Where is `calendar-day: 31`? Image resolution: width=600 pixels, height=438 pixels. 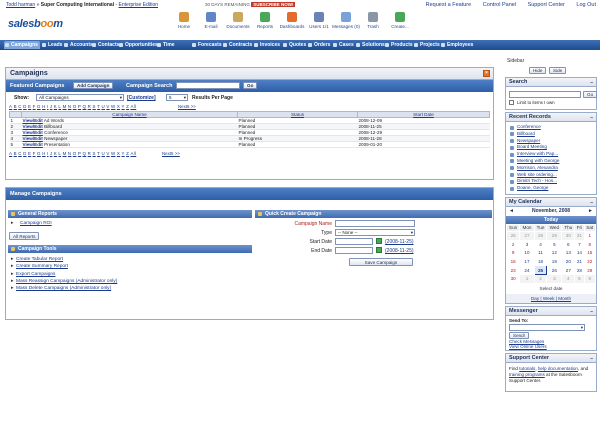
calendar-day: 31 is located at coordinates (579, 235).